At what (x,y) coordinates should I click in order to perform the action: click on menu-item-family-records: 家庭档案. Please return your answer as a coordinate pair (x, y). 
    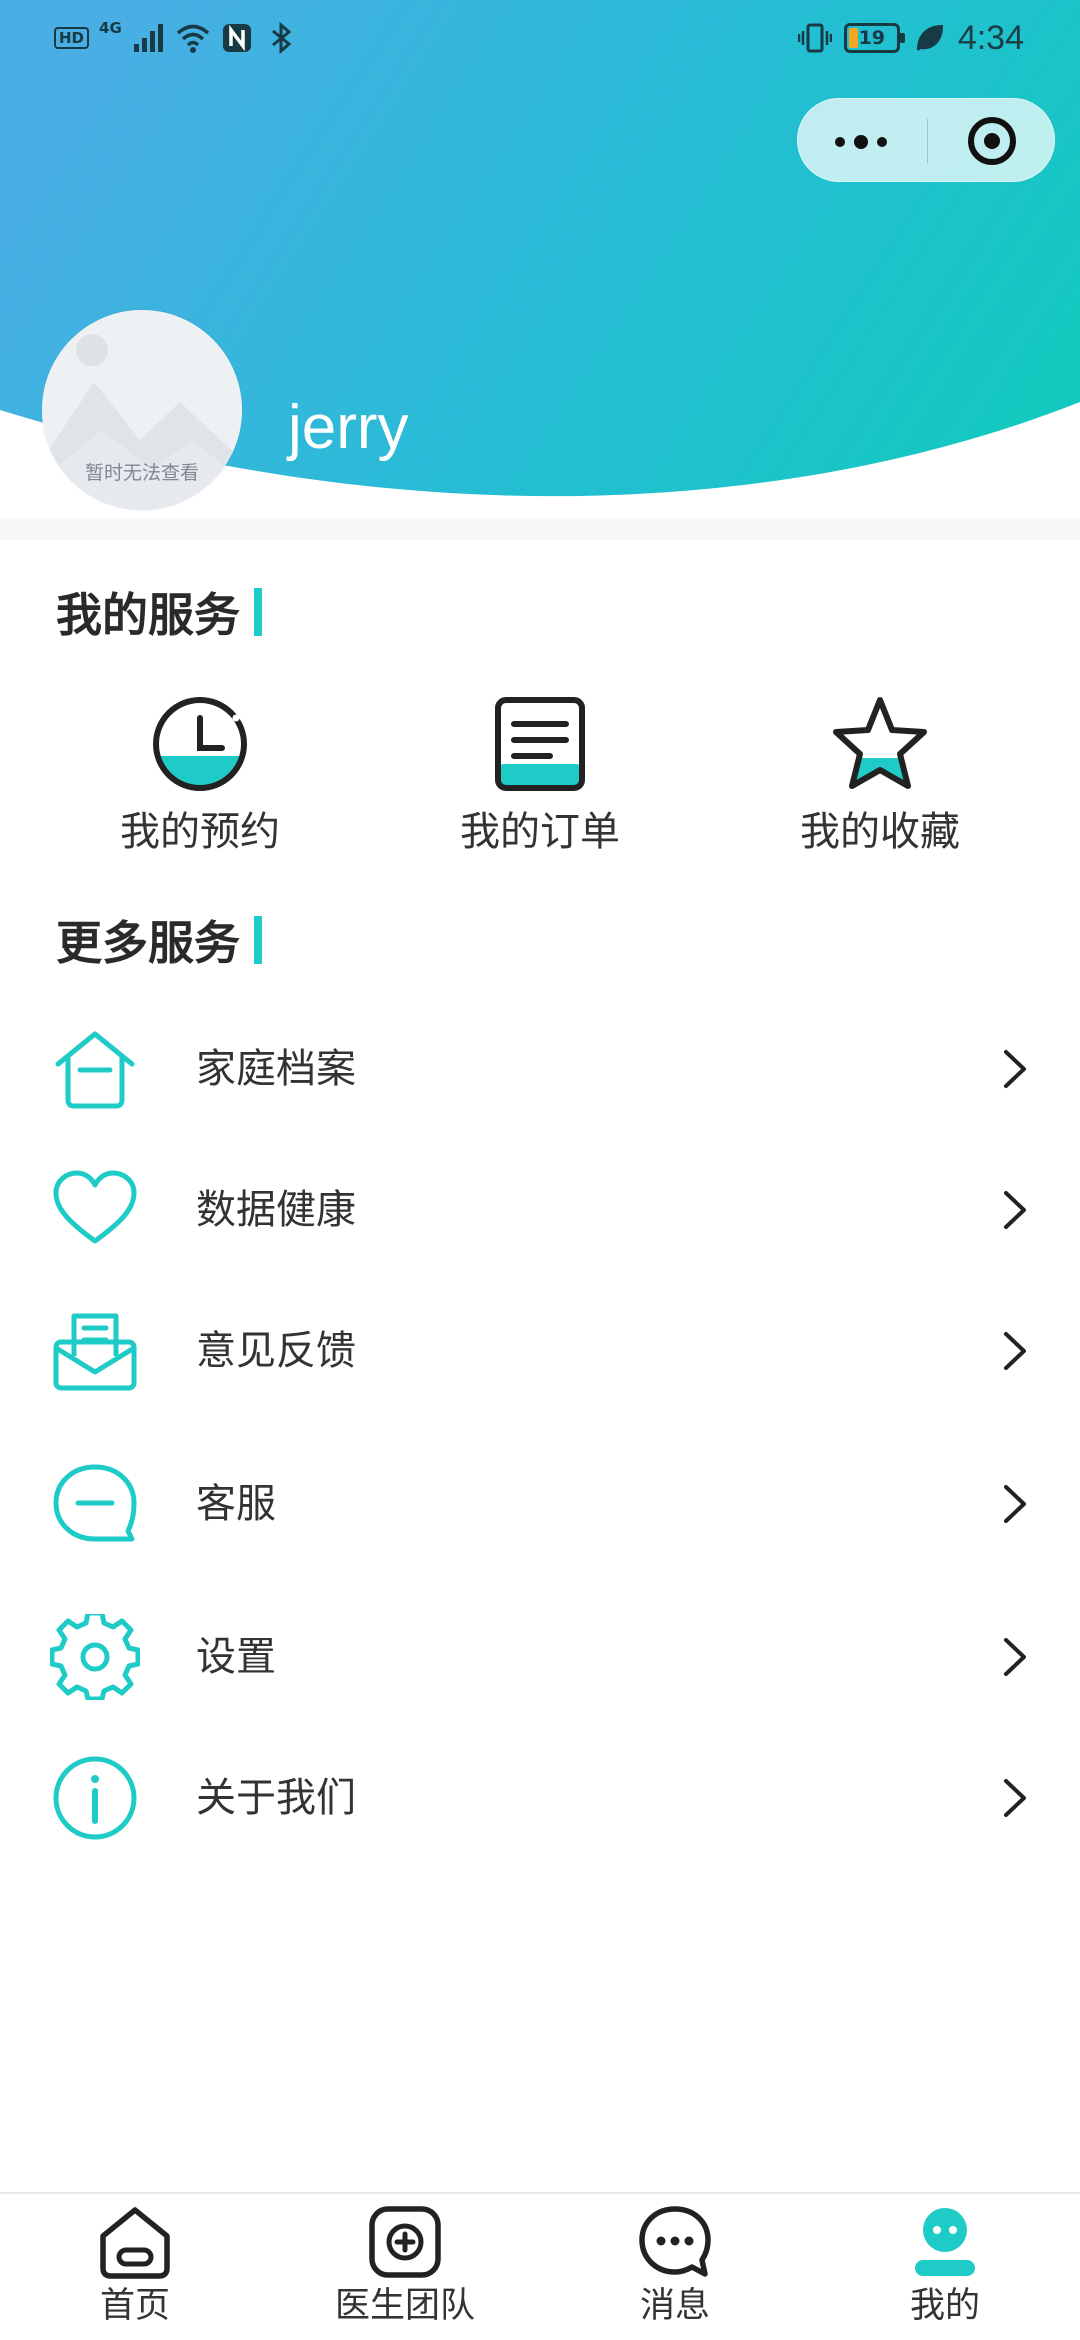
    Looking at the image, I should click on (540, 1069).